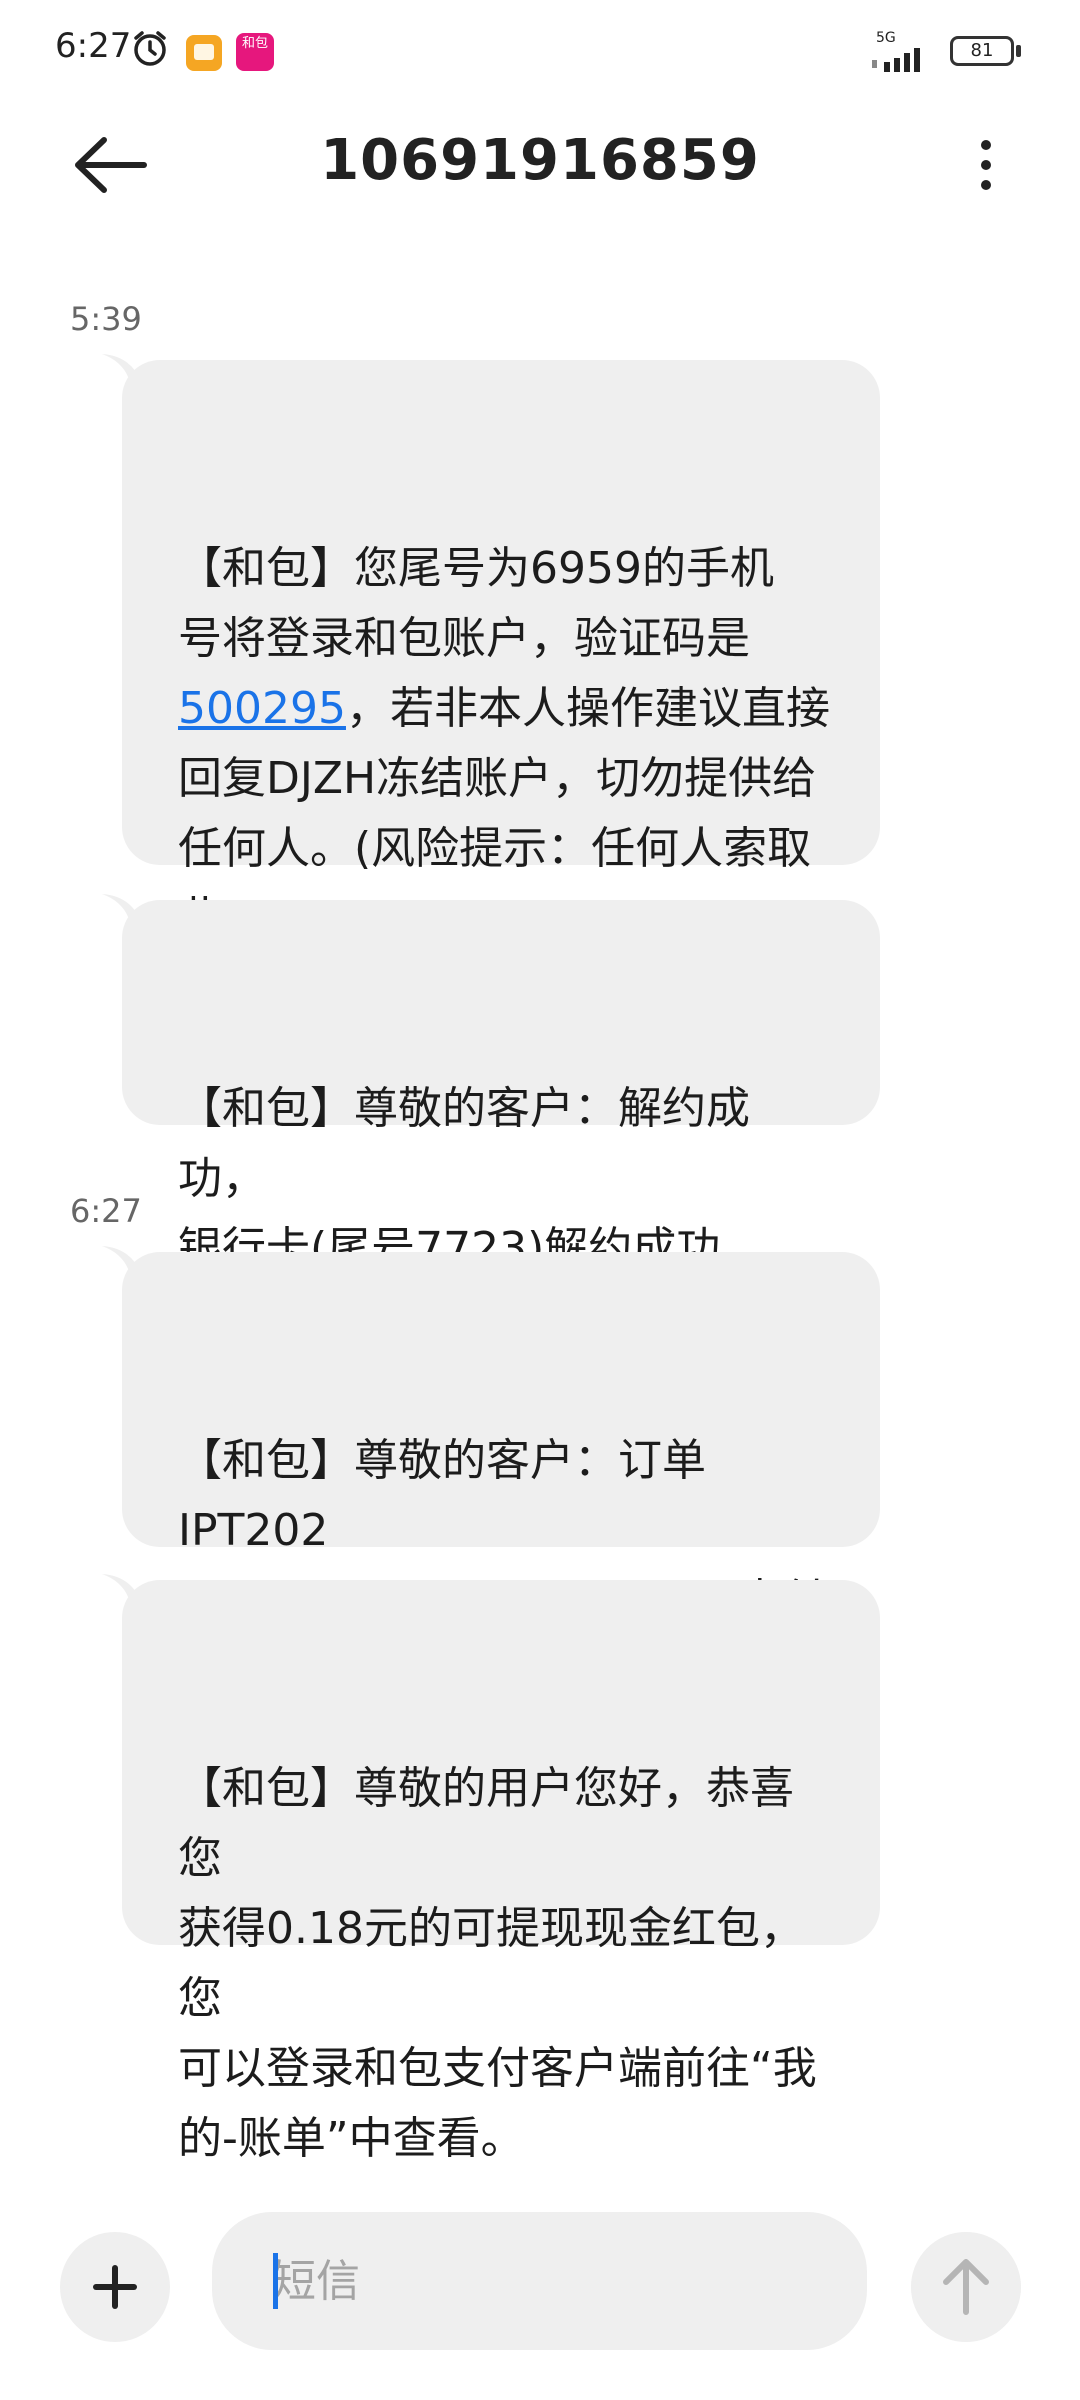 This screenshot has height=2400, width=1080. What do you see at coordinates (966, 2287) in the screenshot?
I see `arrow-up-icon` at bounding box center [966, 2287].